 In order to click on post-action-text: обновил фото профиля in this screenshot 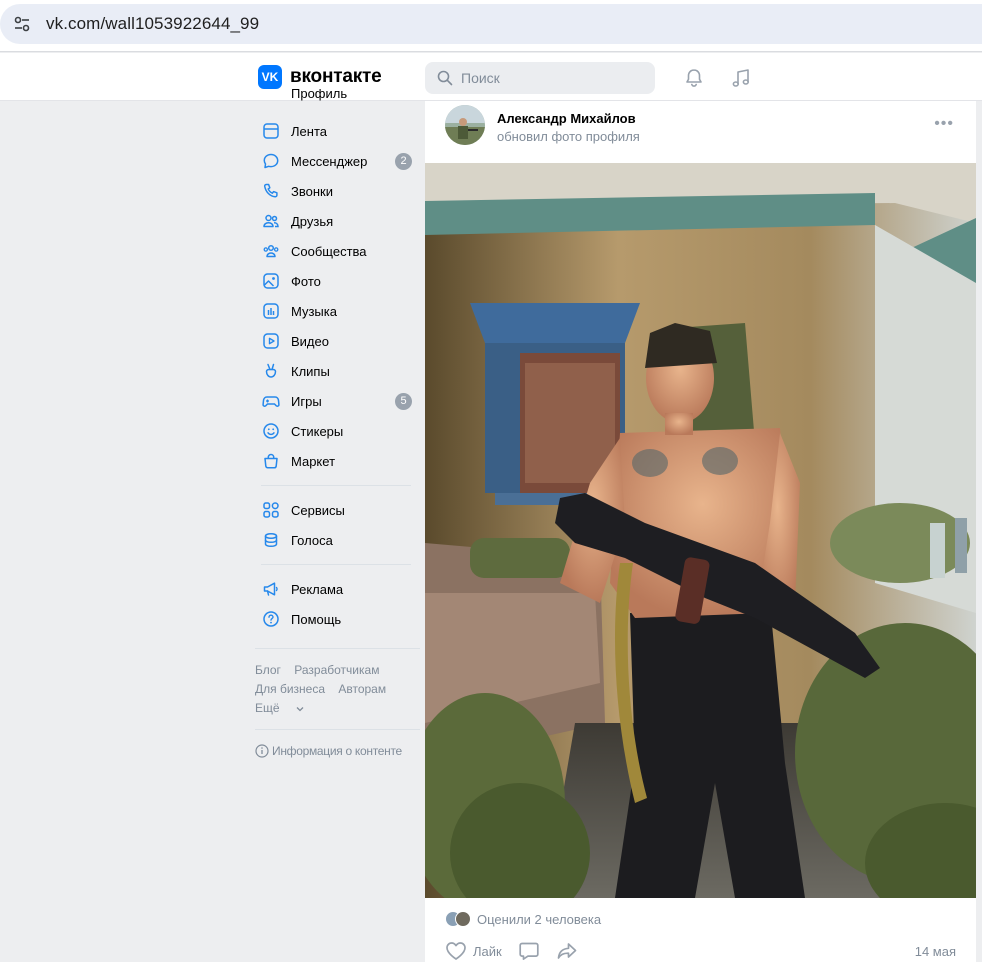, I will do `click(568, 136)`.